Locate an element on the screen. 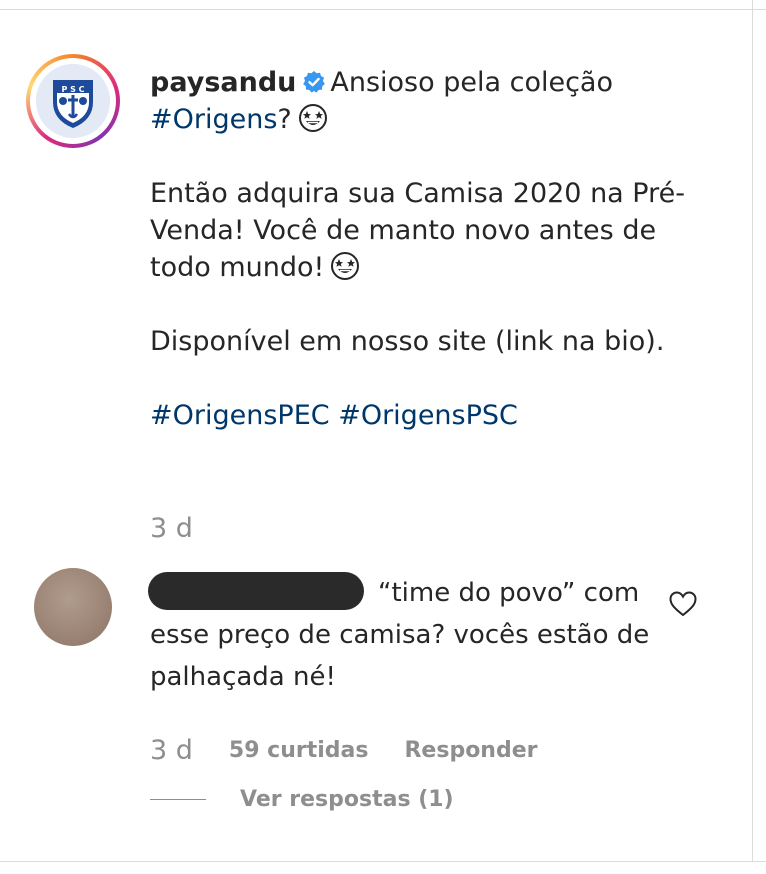 This screenshot has height=874, width=766. view-replies-button: Ver respostas (1) is located at coordinates (302, 799).